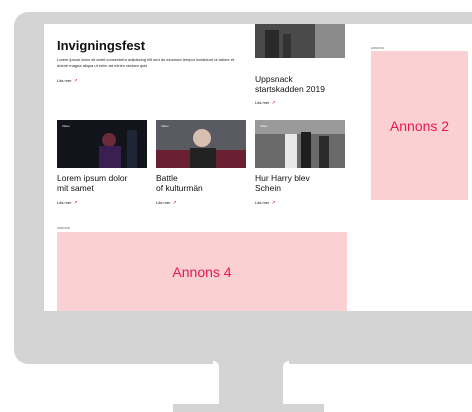  Describe the element at coordinates (179, 188) in the screenshot. I see `card-title-line: of kulturmän` at that location.